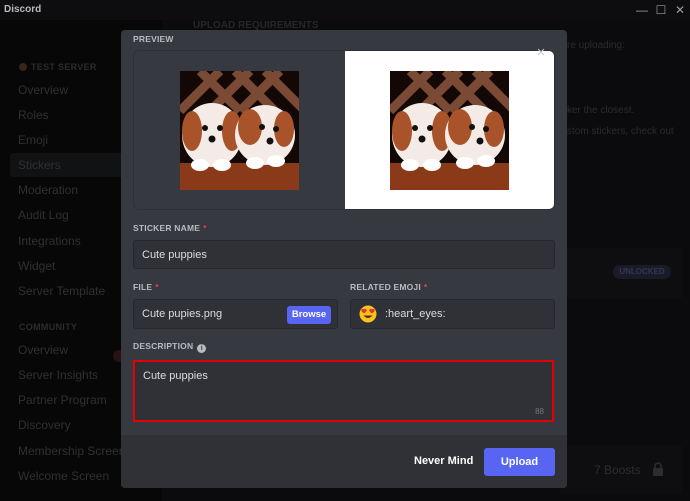 The height and width of the screenshot is (501, 690). I want to click on related-emoji-value: :heart_eyes:, so click(415, 314).